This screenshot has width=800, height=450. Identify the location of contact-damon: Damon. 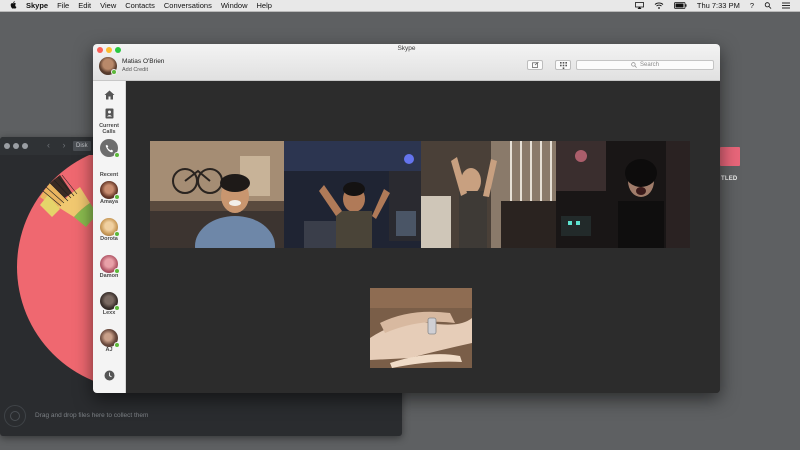
(109, 267).